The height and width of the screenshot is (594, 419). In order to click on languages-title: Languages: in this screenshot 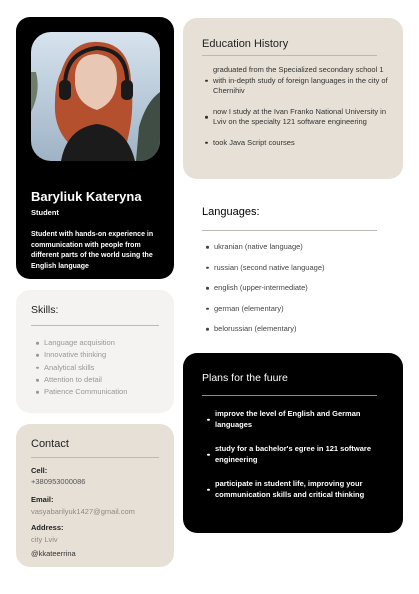, I will do `click(231, 212)`.